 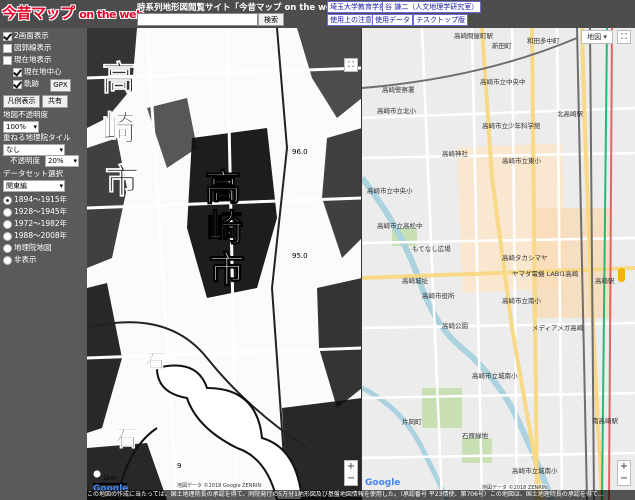 I want to click on site-title: 時系列地形図閲覧サイト「今昔マップ on the web」, so click(x=242, y=8).